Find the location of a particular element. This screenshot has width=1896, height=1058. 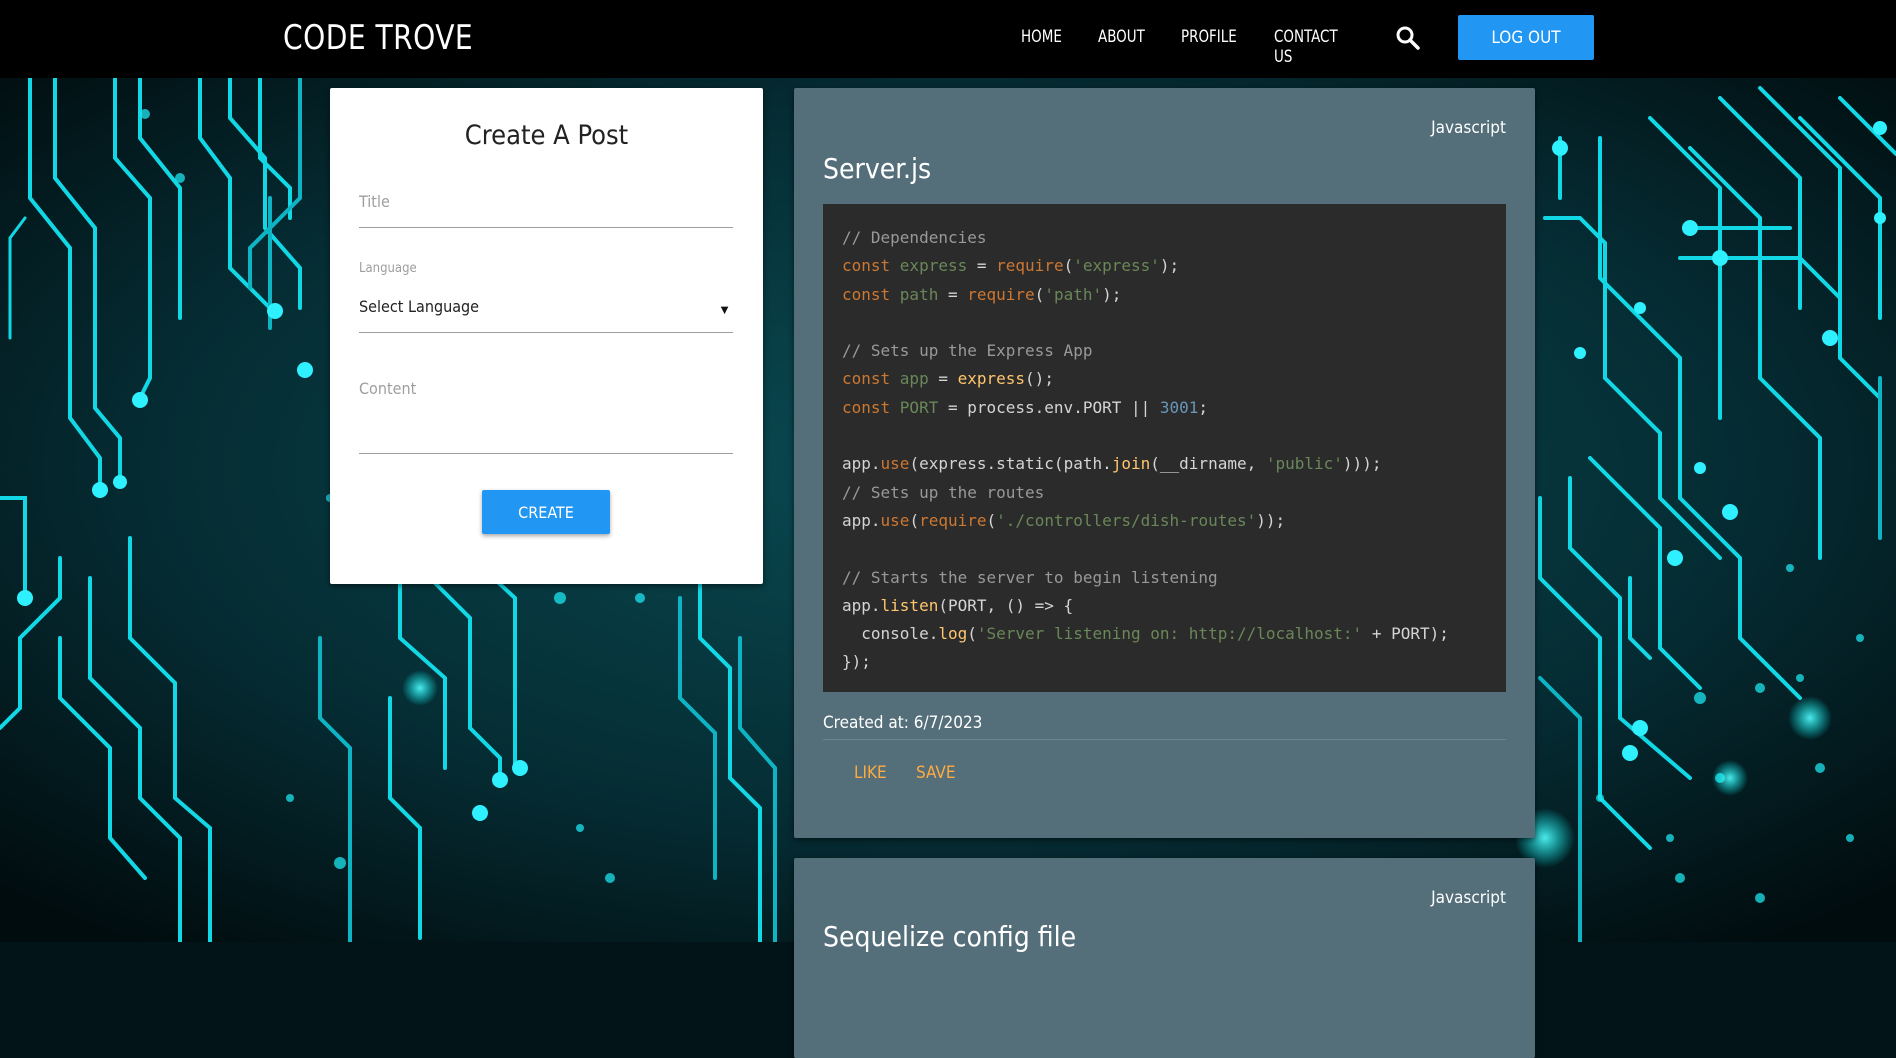

code-line: app.listen(PORT, () => { is located at coordinates (958, 605).